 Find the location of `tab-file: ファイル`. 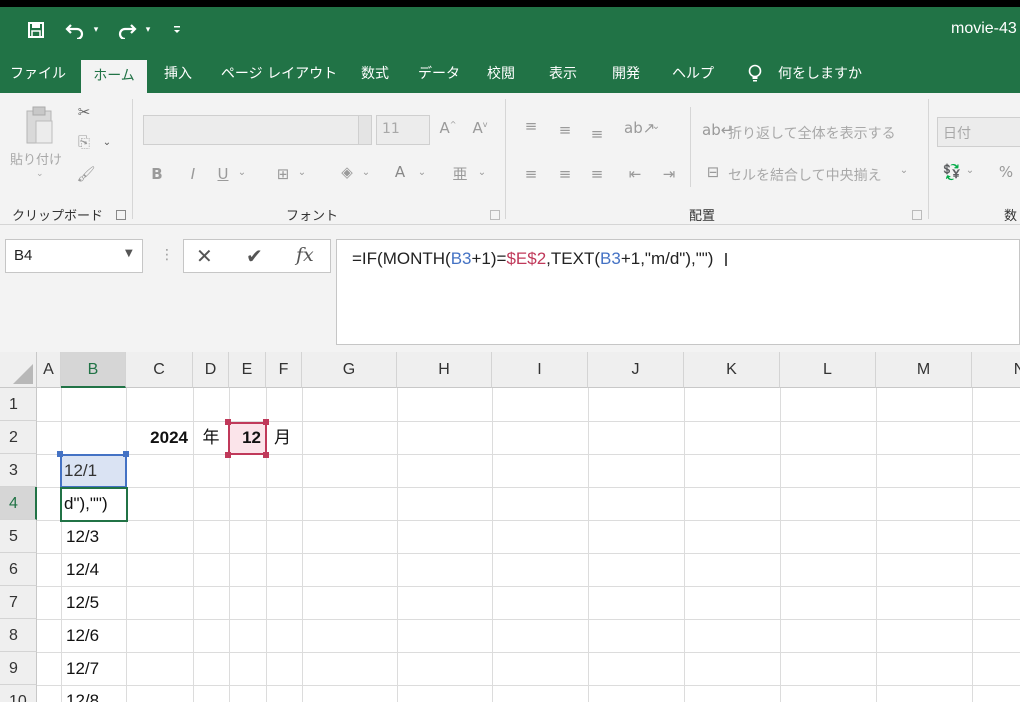

tab-file: ファイル is located at coordinates (38, 74).